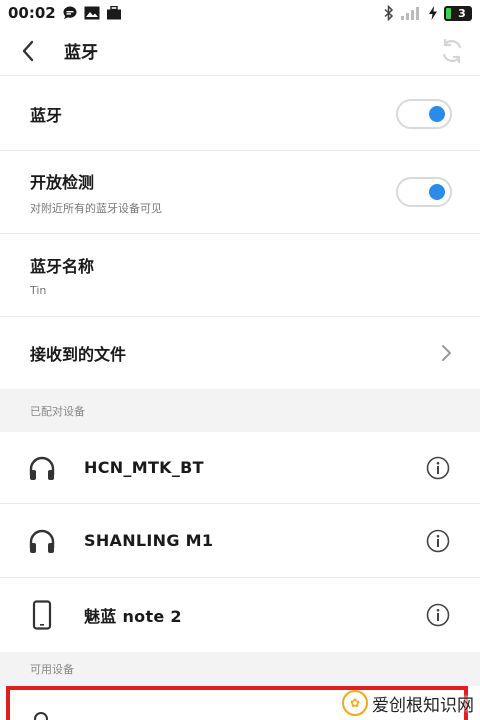 This screenshot has height=720, width=480. Describe the element at coordinates (42, 615) in the screenshot. I see `phone-icon` at that location.